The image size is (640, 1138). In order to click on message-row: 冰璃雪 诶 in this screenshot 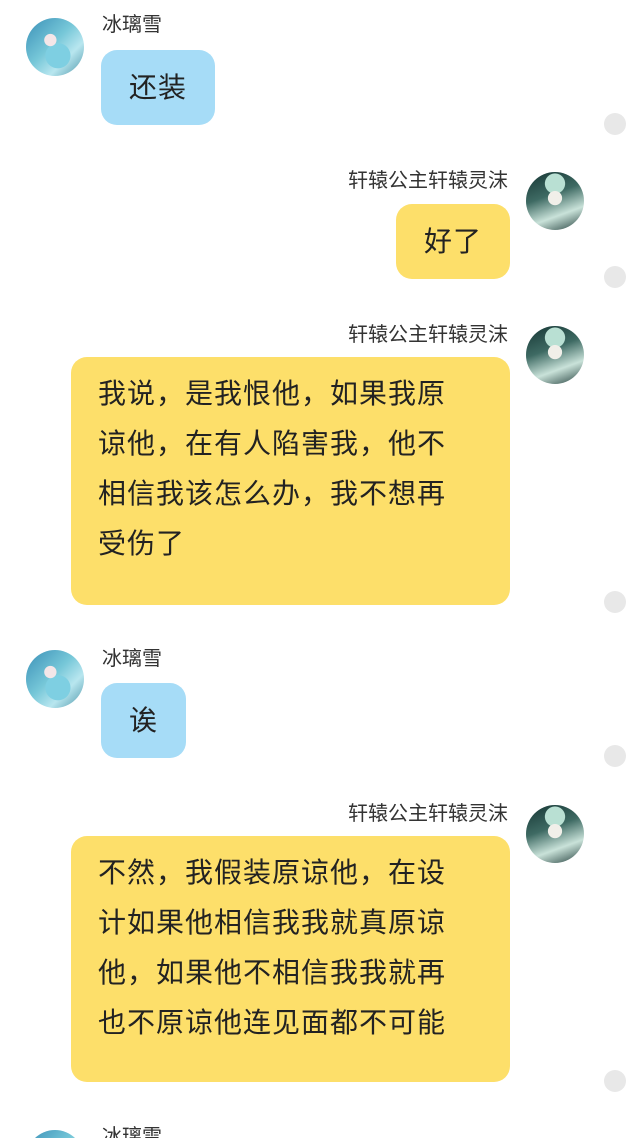, I will do `click(320, 705)`.